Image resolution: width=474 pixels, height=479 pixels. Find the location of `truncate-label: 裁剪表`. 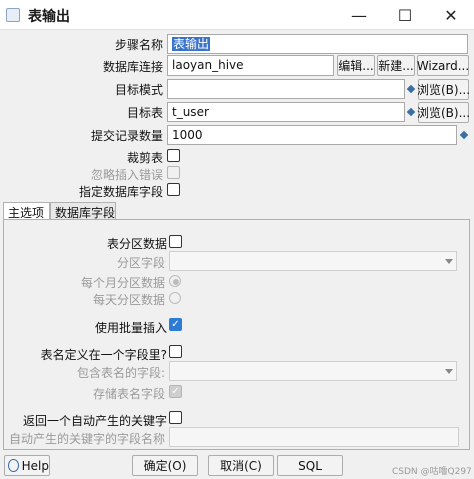

truncate-label: 裁剪表 is located at coordinates (144, 158).